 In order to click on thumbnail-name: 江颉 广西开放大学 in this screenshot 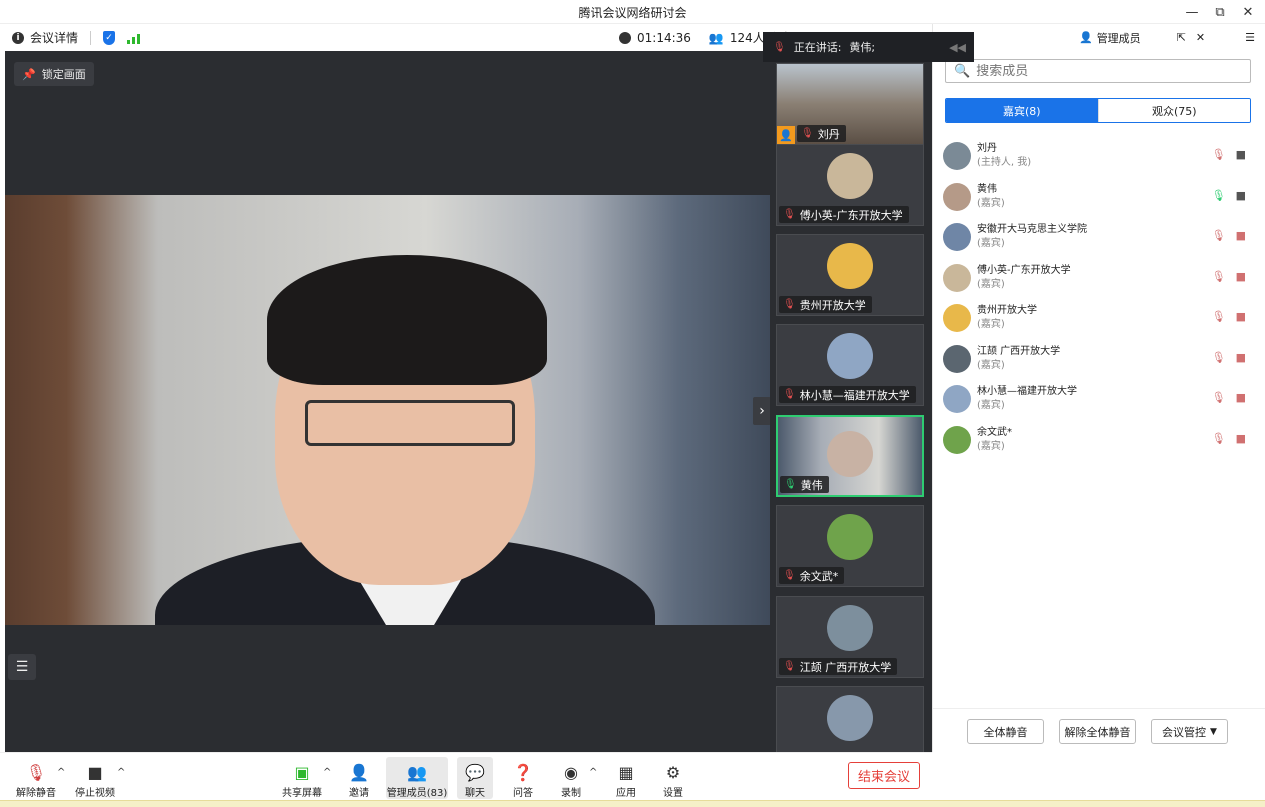, I will do `click(845, 667)`.